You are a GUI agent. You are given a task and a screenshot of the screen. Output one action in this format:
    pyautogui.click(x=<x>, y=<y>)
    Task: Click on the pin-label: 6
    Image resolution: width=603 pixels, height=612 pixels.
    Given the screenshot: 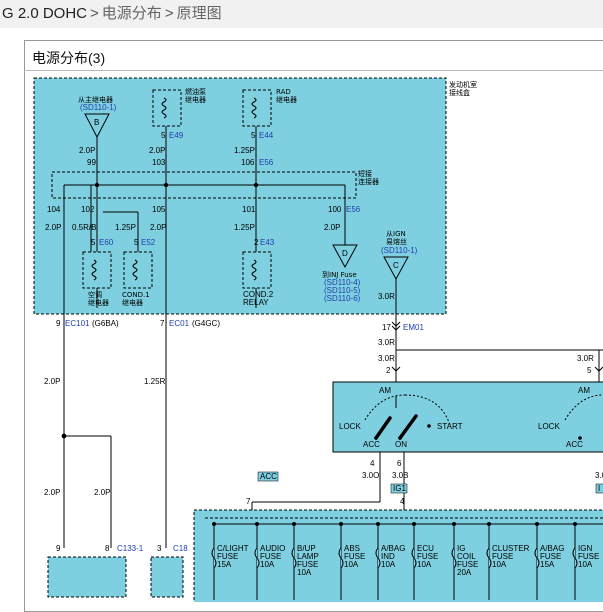 What is the action you would take?
    pyautogui.click(x=399, y=463)
    